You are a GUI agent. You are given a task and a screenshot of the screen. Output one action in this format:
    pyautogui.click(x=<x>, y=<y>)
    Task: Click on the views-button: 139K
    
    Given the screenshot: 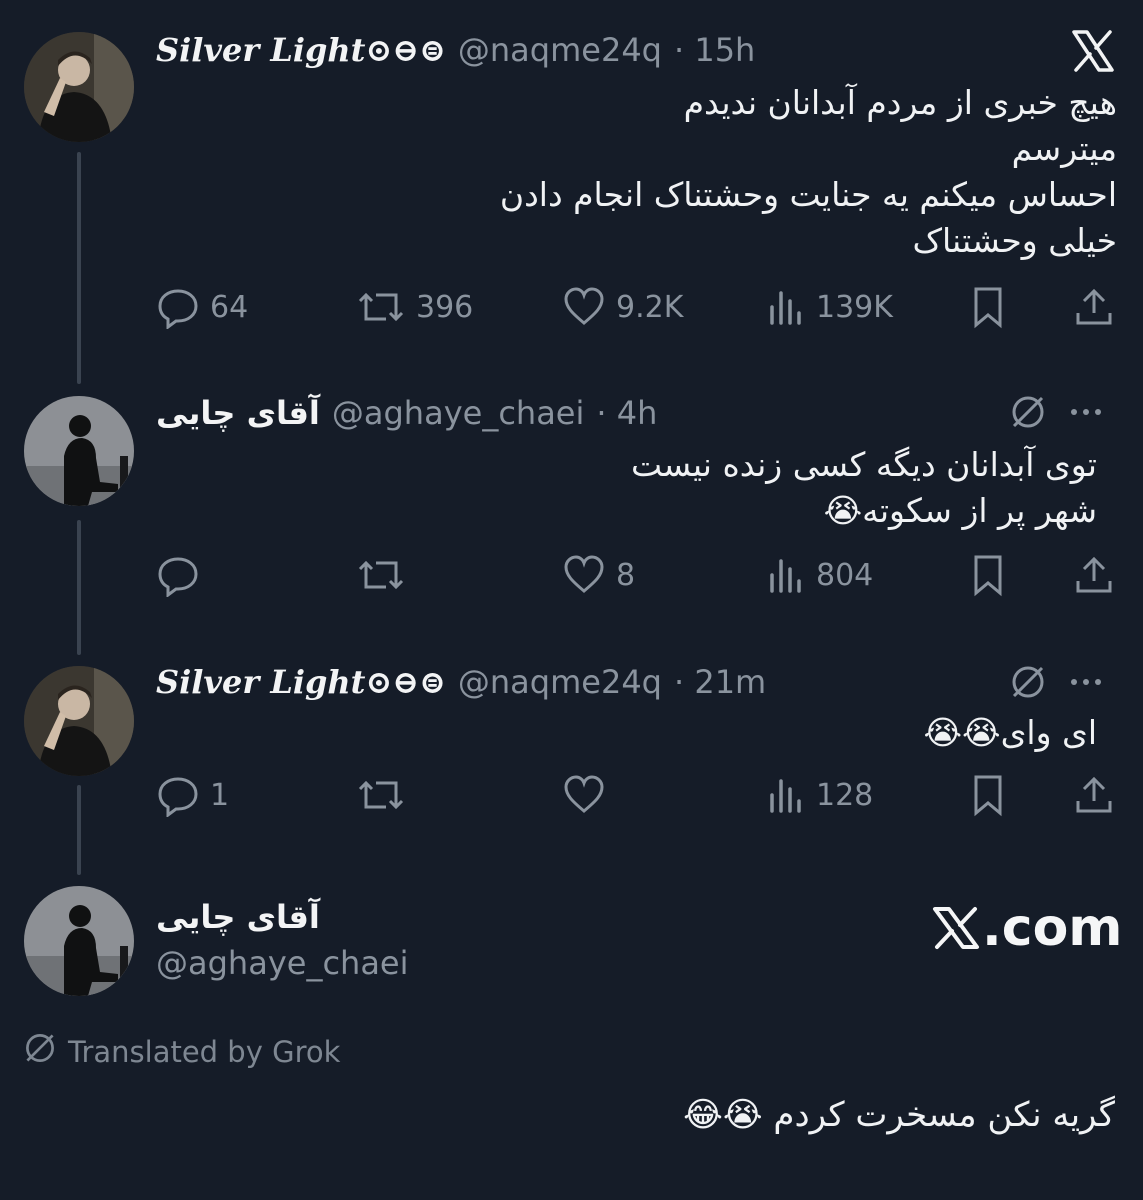 What is the action you would take?
    pyautogui.click(x=829, y=307)
    